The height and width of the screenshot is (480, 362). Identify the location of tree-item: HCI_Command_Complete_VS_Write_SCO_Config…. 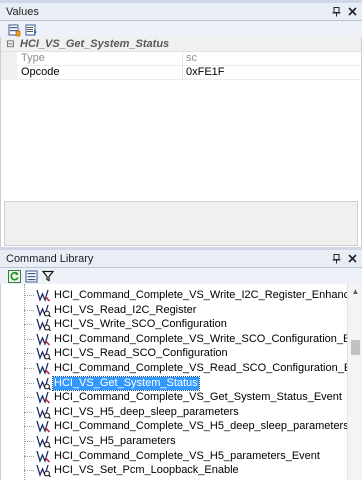
(181, 339).